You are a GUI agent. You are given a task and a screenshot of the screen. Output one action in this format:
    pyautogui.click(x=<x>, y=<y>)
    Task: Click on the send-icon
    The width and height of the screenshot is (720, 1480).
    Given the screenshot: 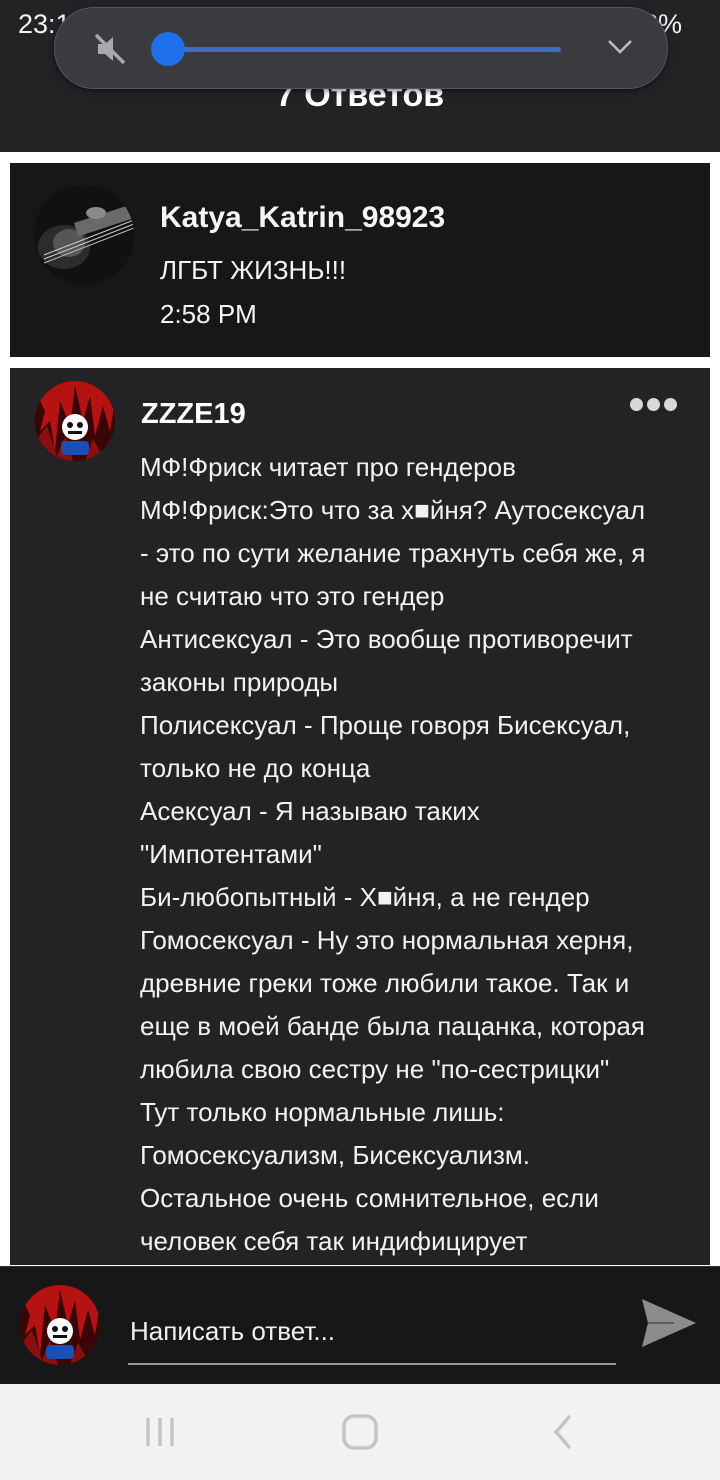 What is the action you would take?
    pyautogui.click(x=669, y=1323)
    